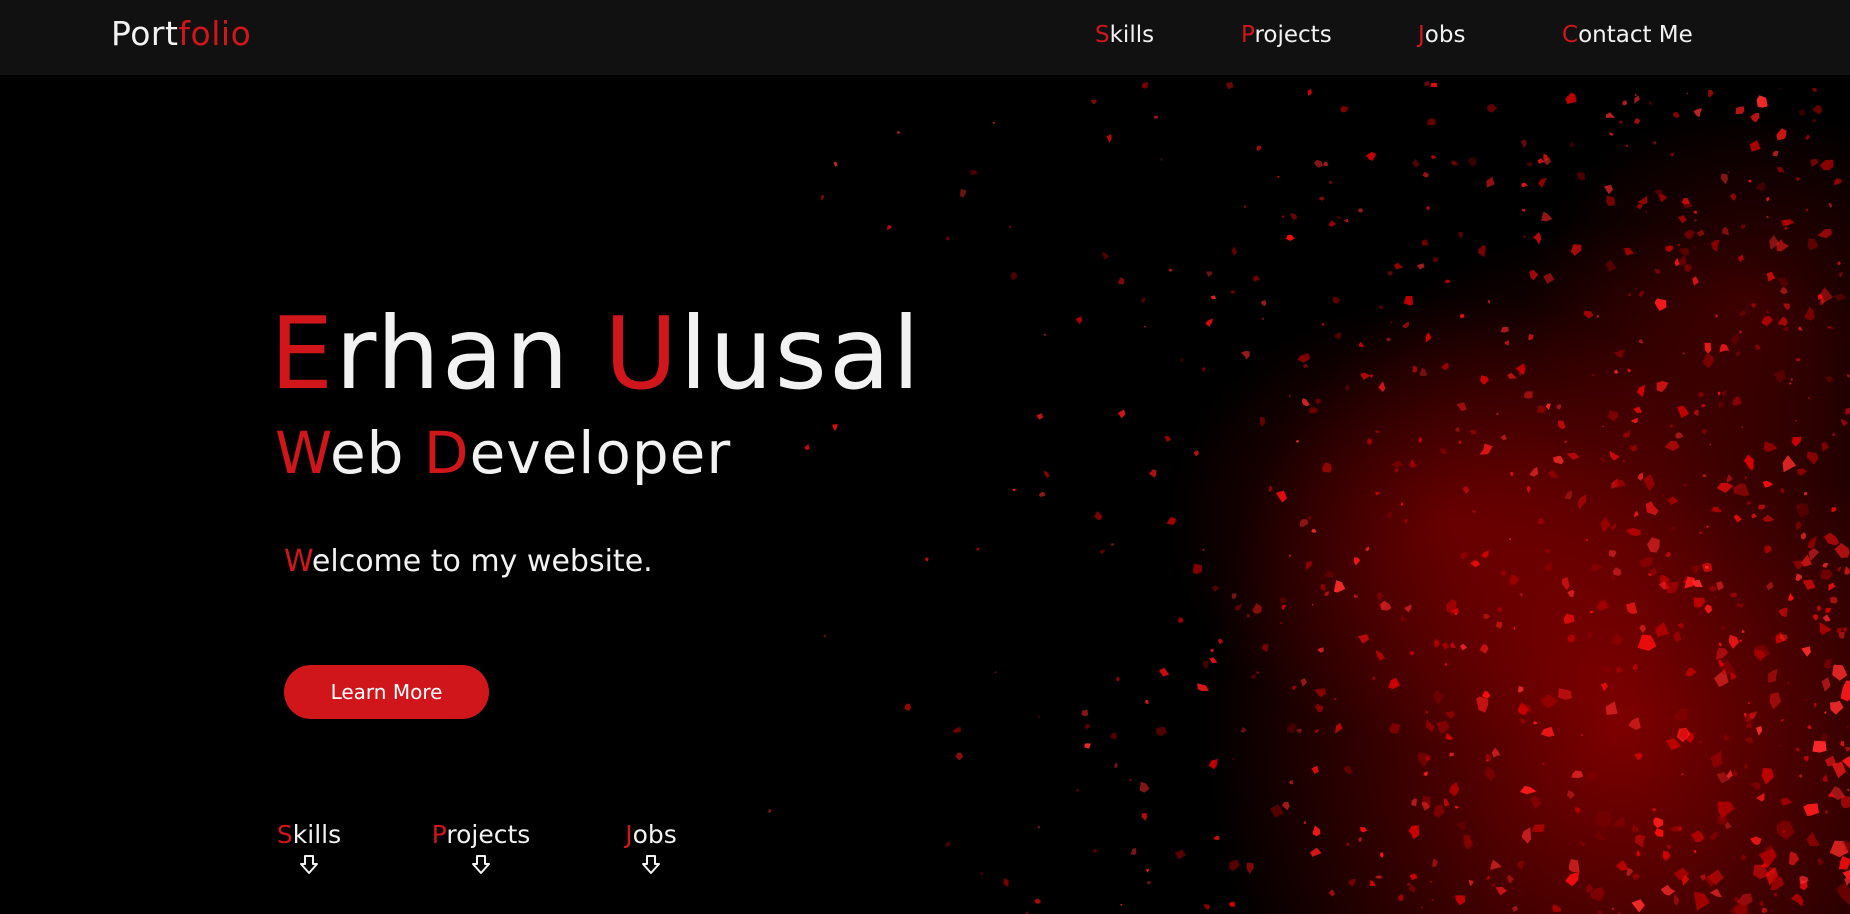 This screenshot has height=914, width=1850. Describe the element at coordinates (181, 33) in the screenshot. I see `brand-logo: Portfolio` at that location.